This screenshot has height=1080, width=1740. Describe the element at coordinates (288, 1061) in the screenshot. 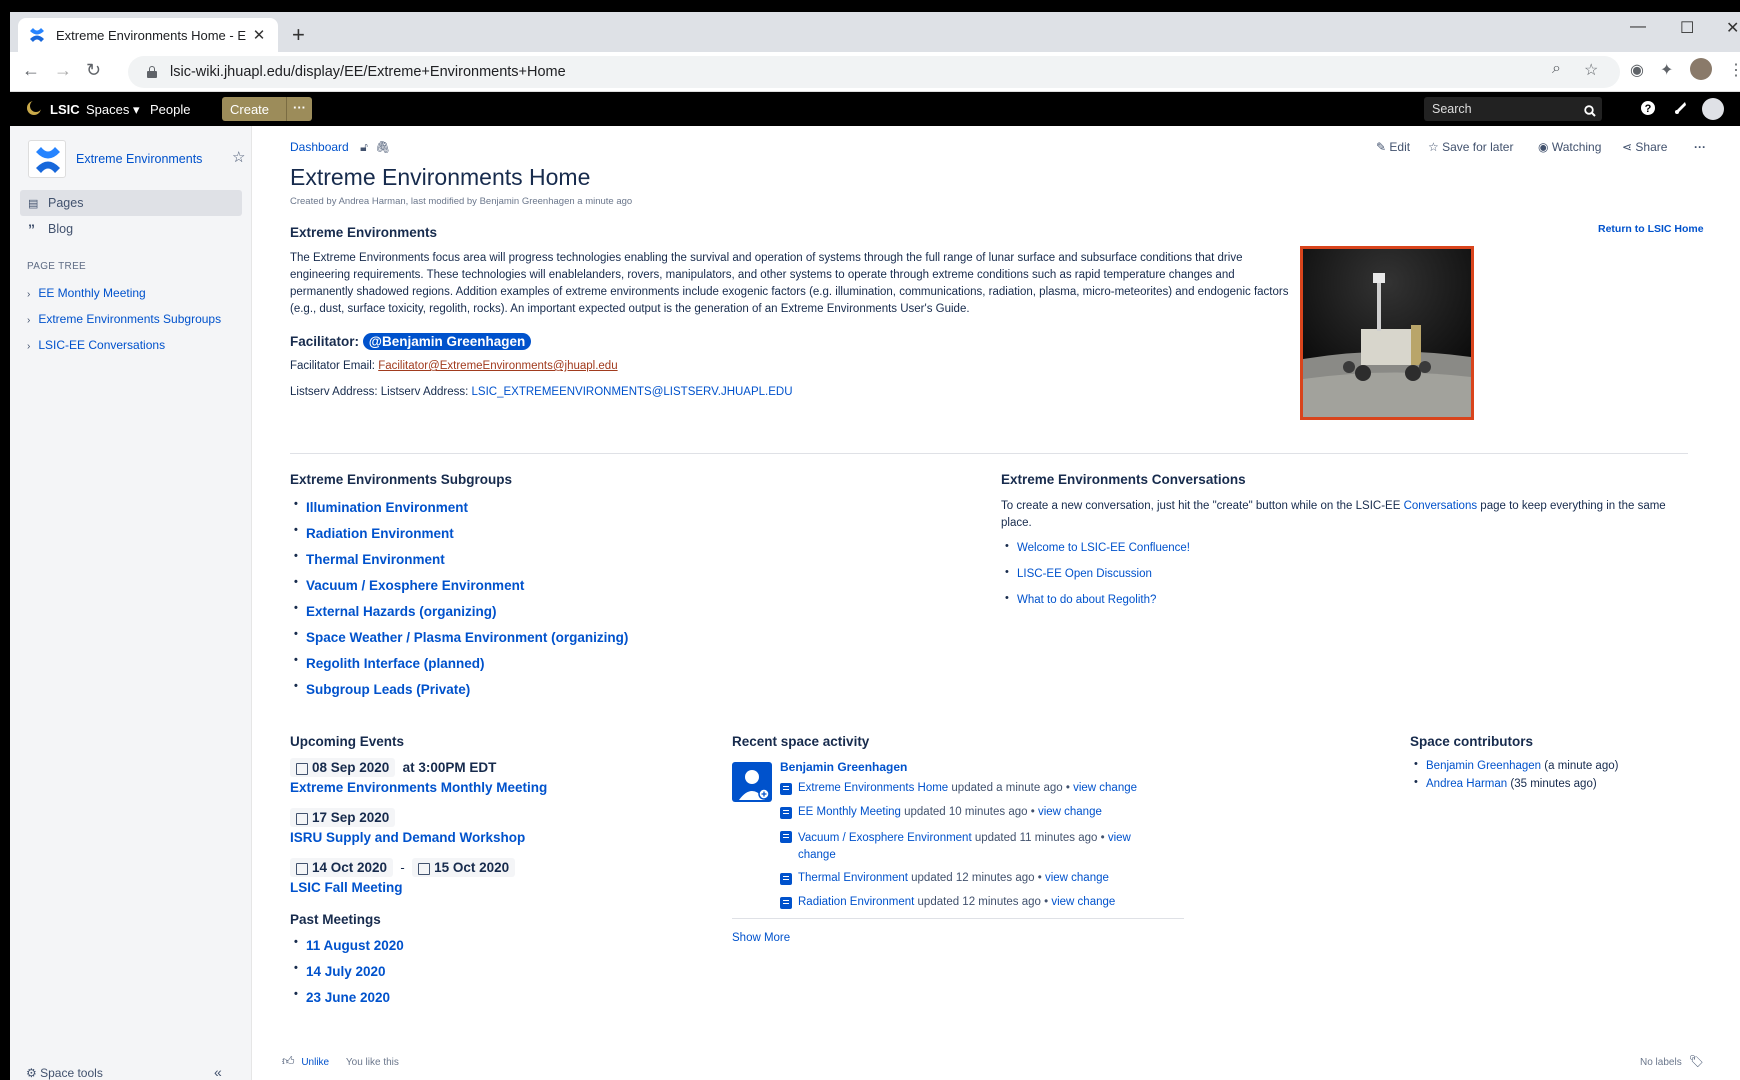

I see `thumbs-up-icon: 👍︎` at that location.